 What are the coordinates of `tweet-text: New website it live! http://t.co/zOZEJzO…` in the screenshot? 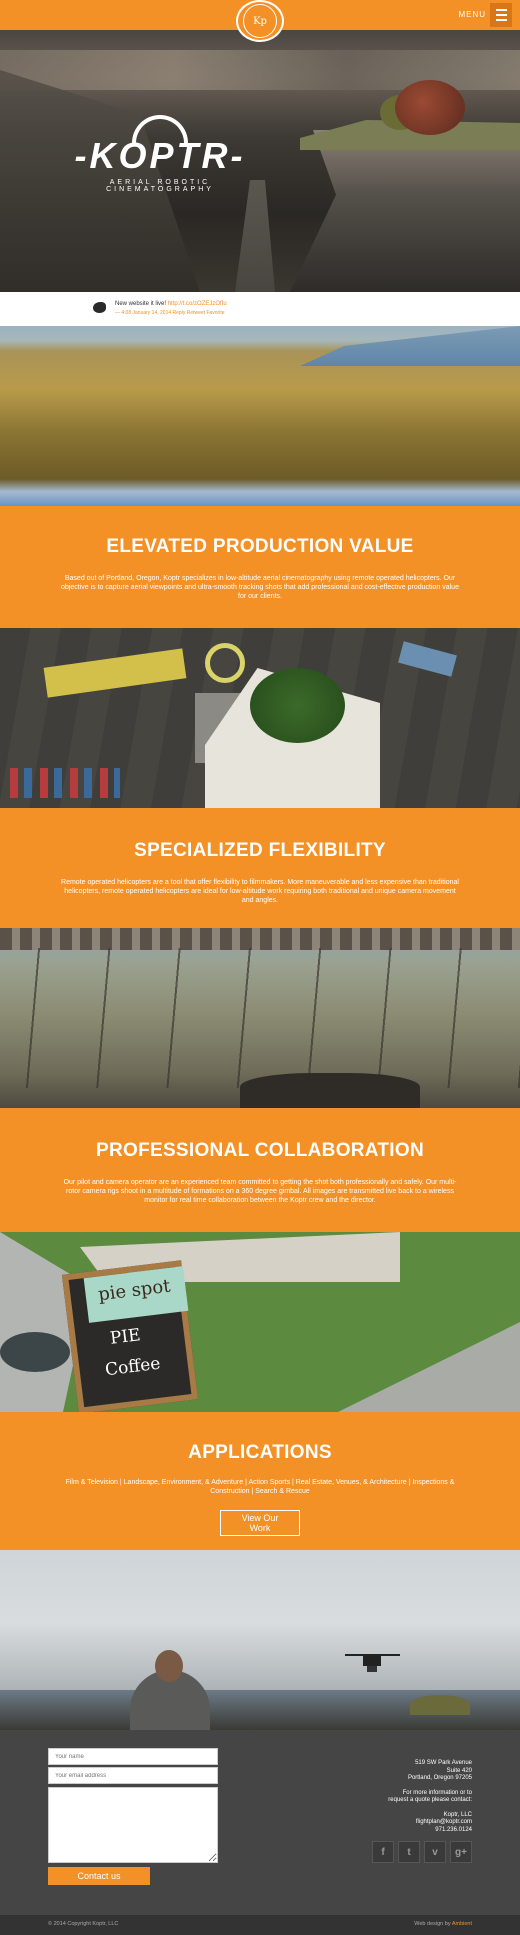 It's located at (171, 304).